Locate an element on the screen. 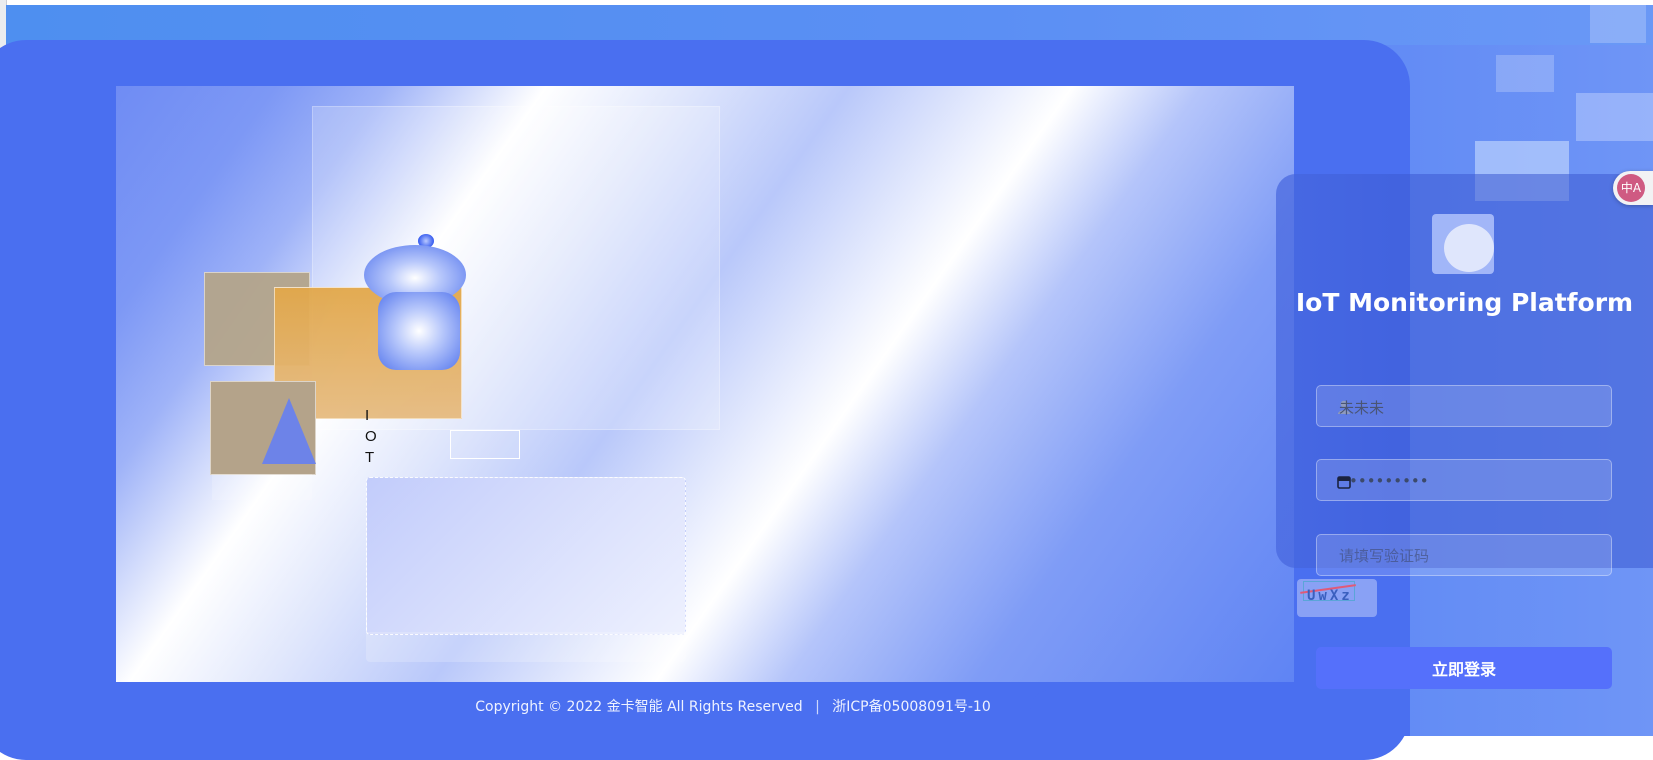 This screenshot has width=1653, height=760. password-field is located at coordinates (1464, 480).